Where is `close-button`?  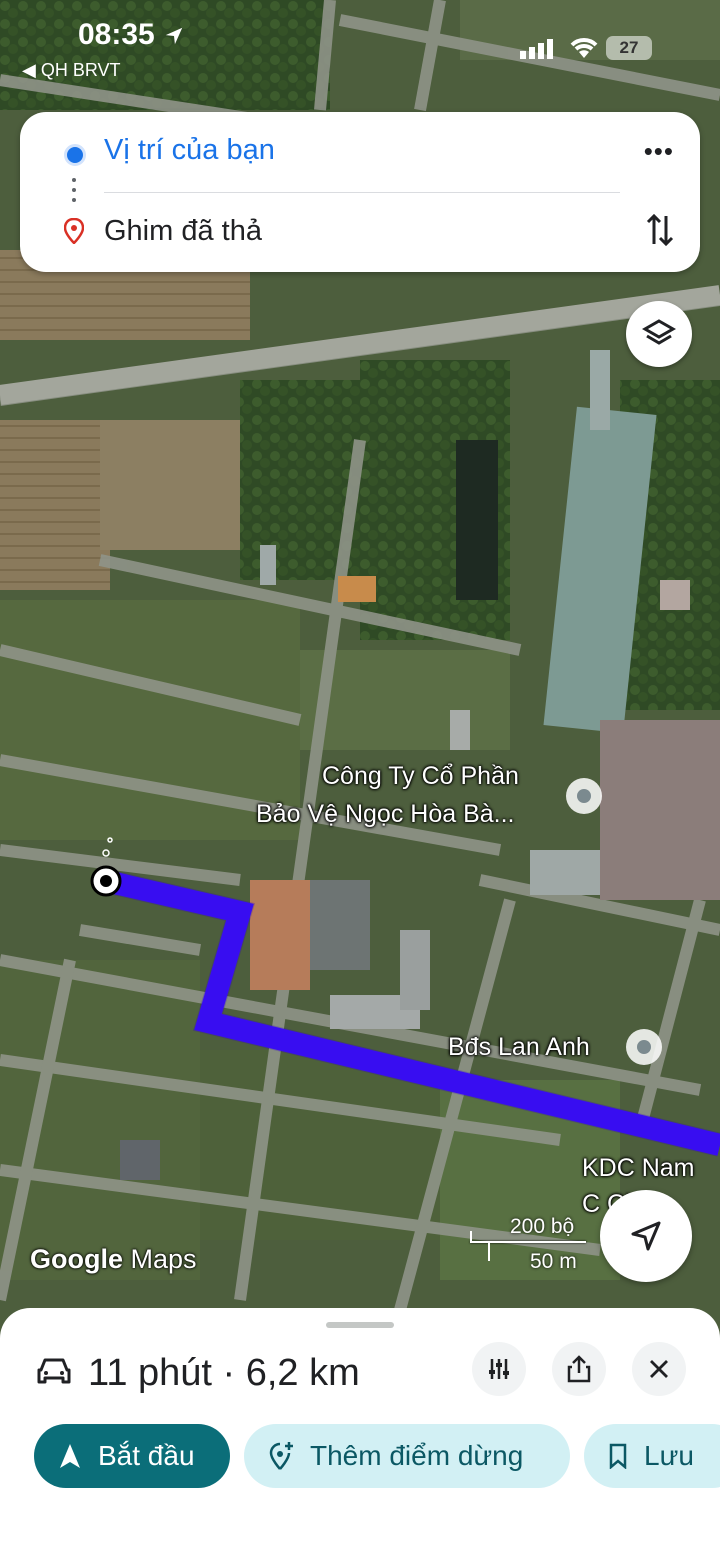 close-button is located at coordinates (659, 1369).